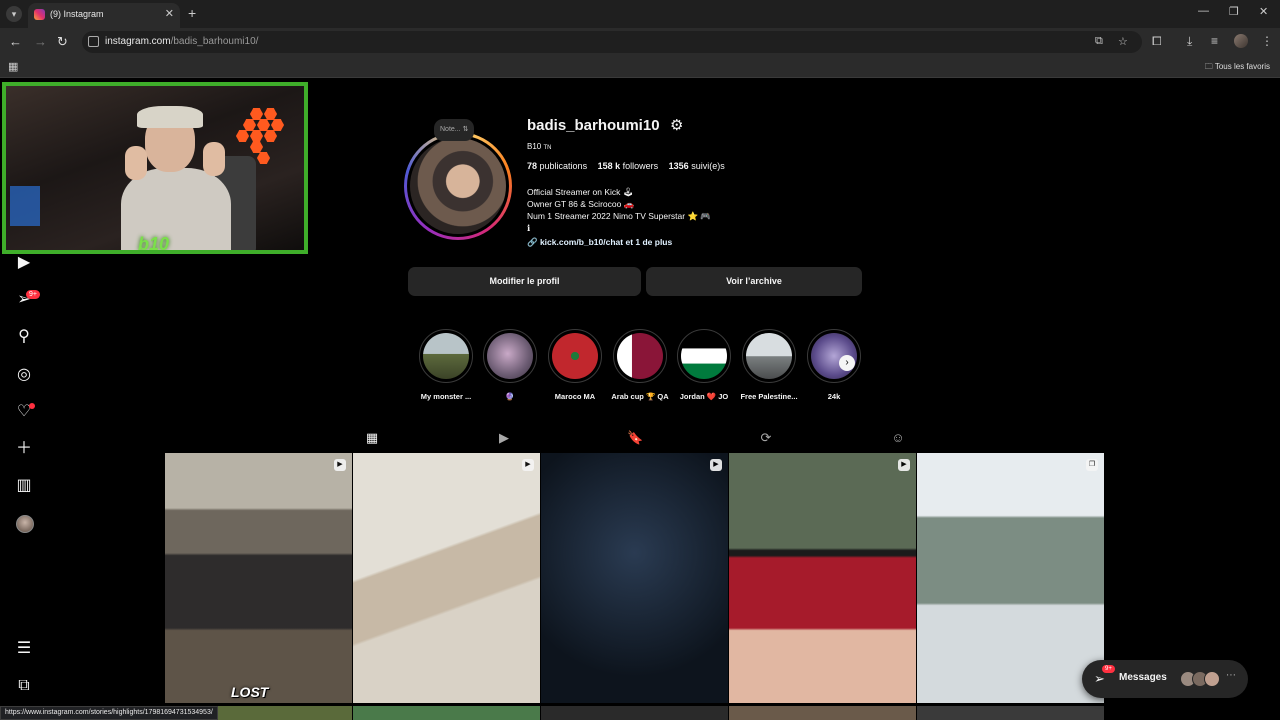  What do you see at coordinates (13, 66) in the screenshot?
I see `apps-grid-icon: ▦` at bounding box center [13, 66].